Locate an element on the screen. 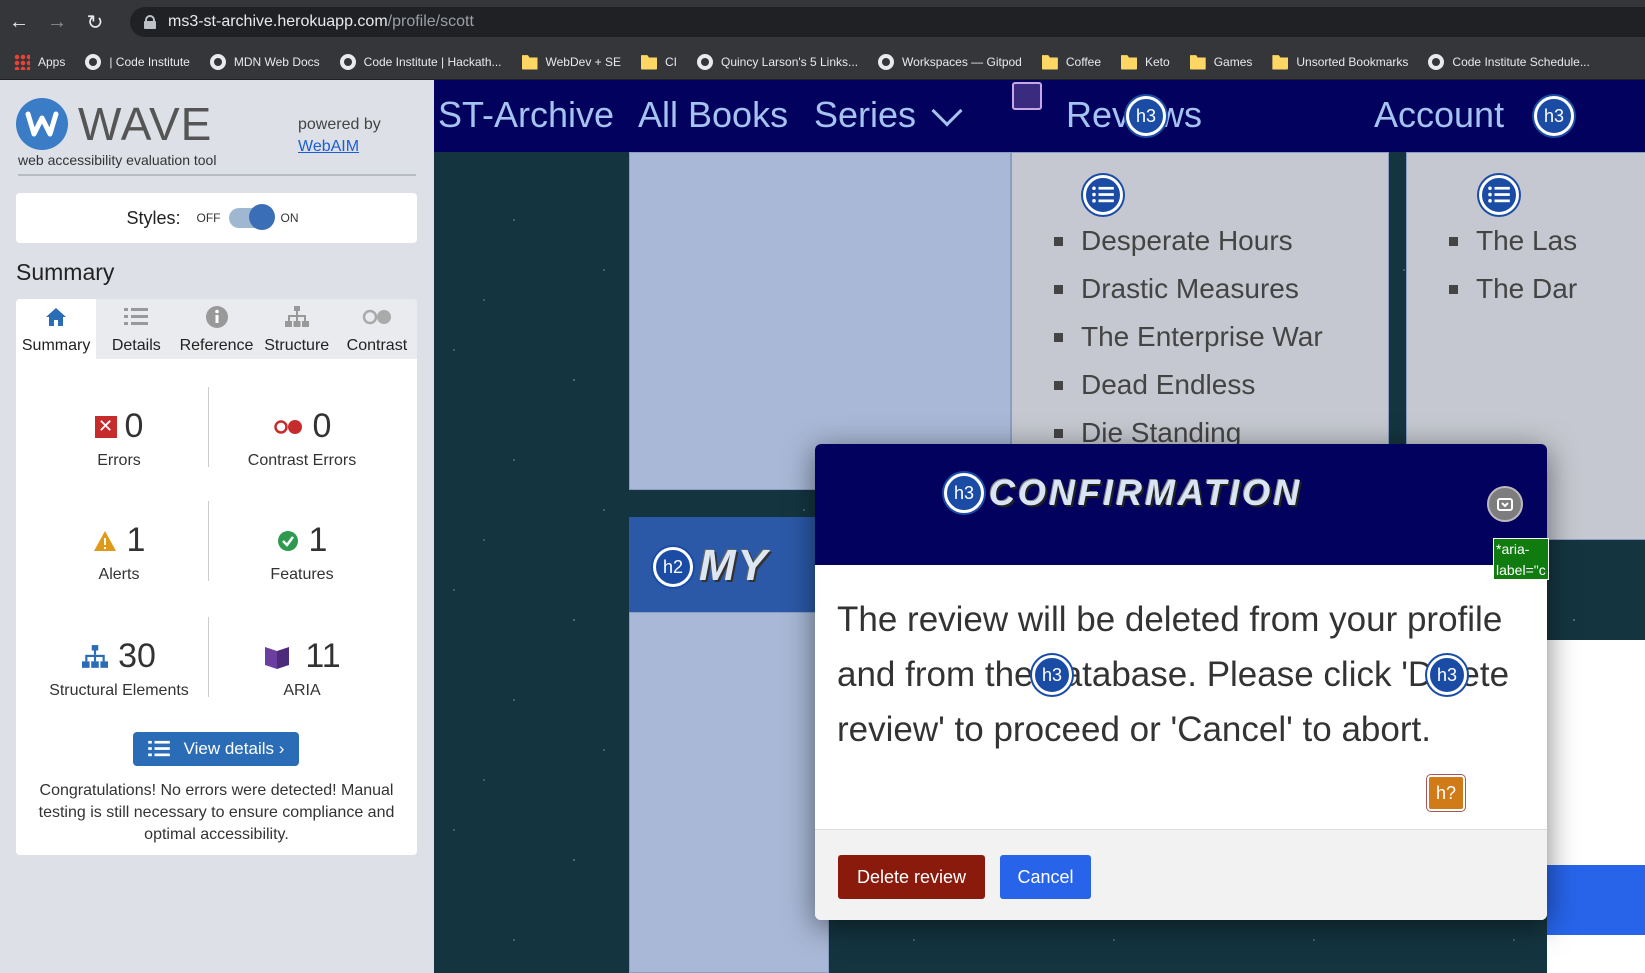  cancel-button: Cancel is located at coordinates (1045, 877).